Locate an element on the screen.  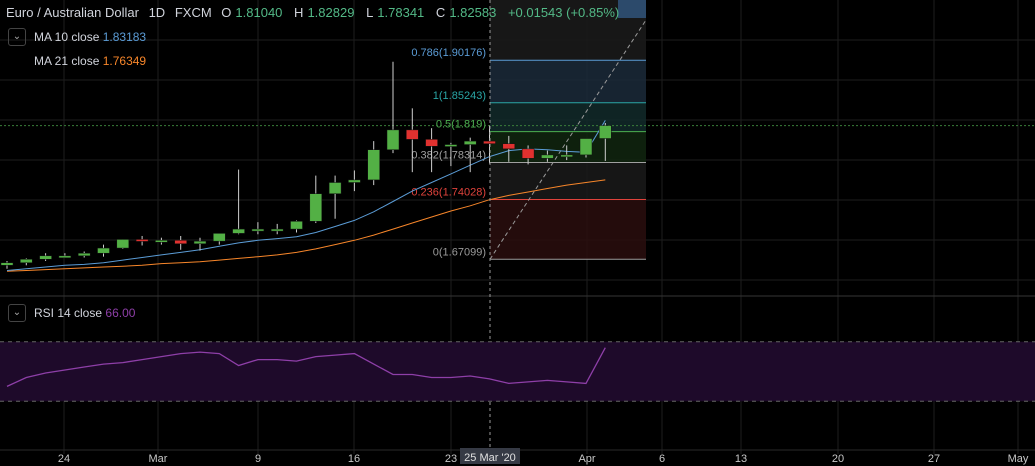
low-value: 1.78341 is located at coordinates (401, 12).